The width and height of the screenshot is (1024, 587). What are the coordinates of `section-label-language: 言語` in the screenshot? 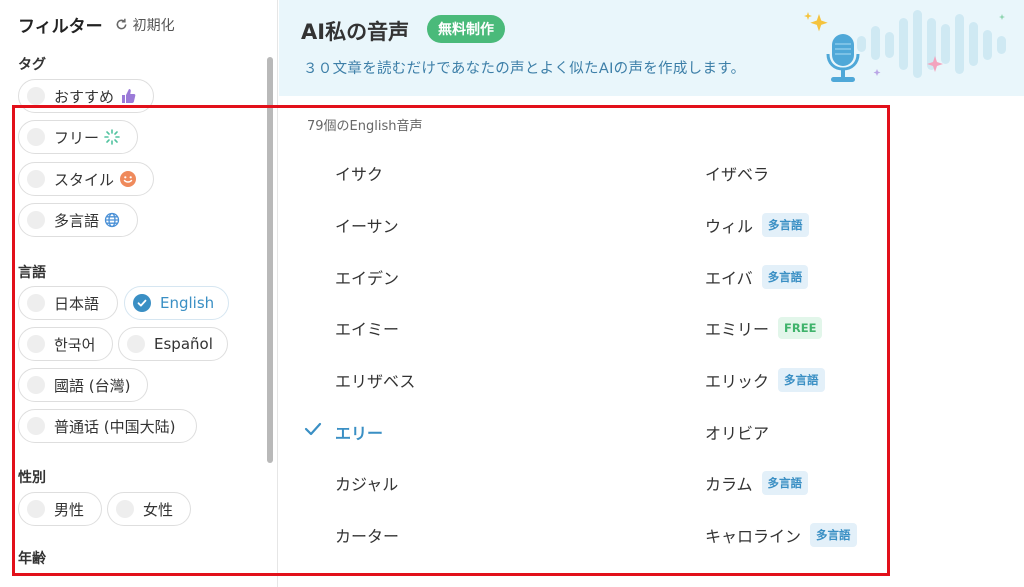 It's located at (32, 273).